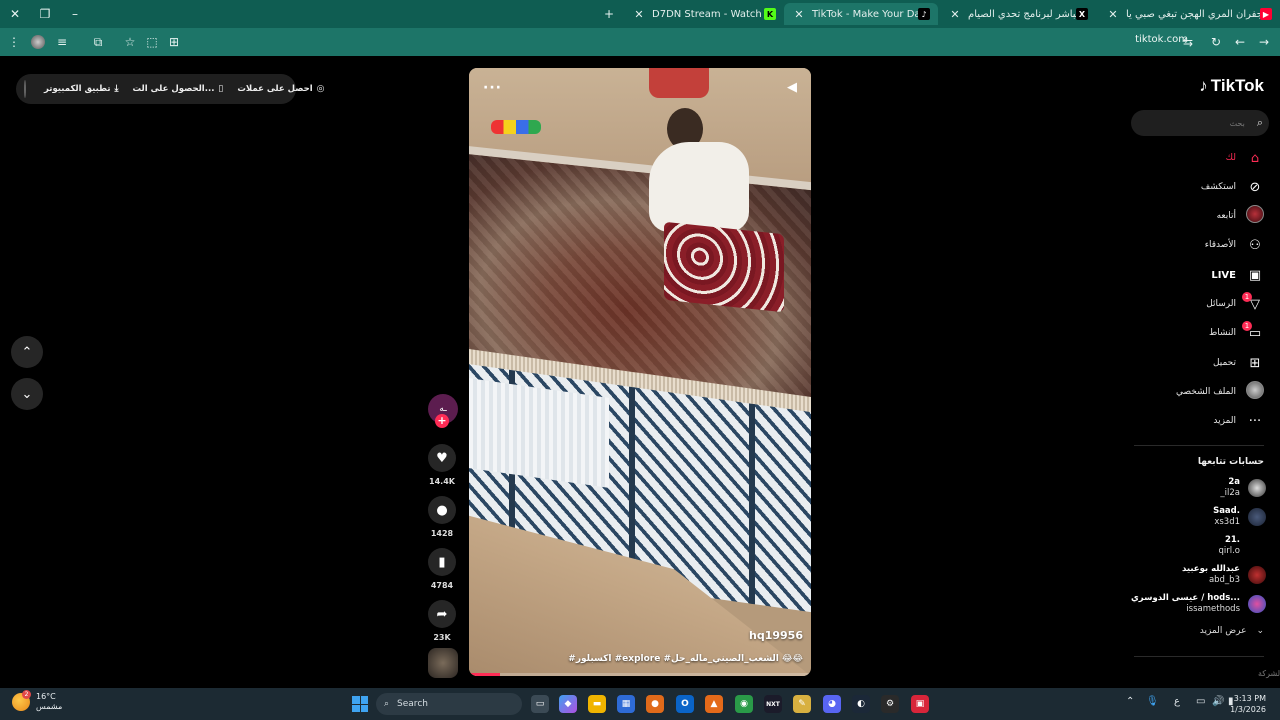 The width and height of the screenshot is (1280, 720). Describe the element at coordinates (773, 704) in the screenshot. I see `next-app-icon: NXT` at that location.